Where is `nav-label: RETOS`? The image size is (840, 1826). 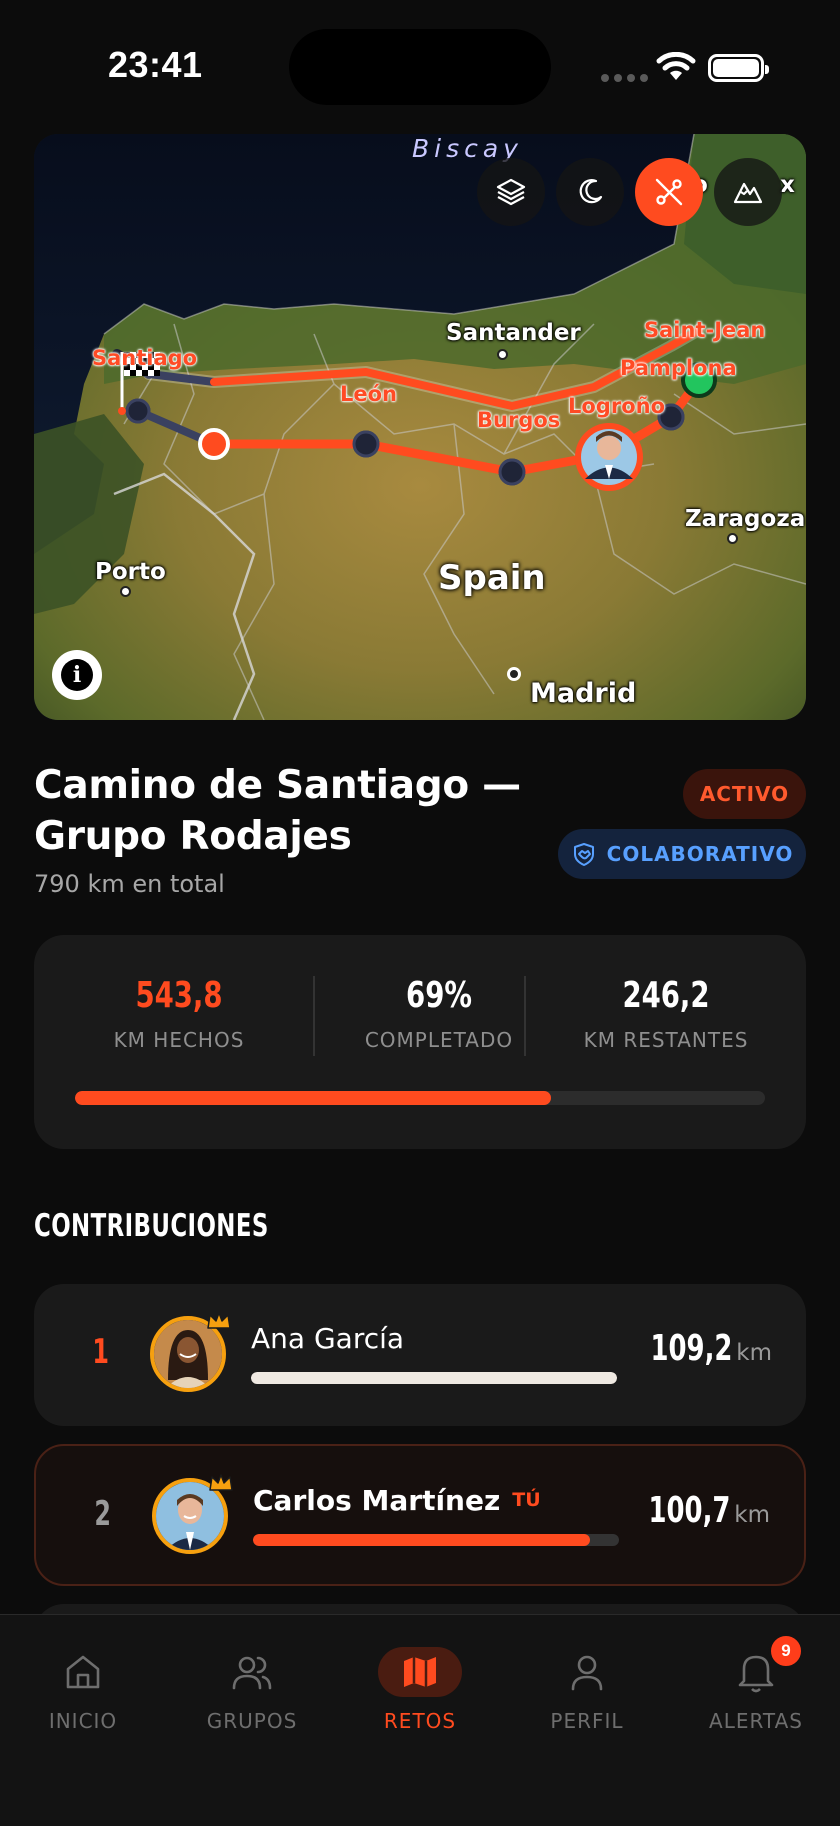
nav-label: RETOS is located at coordinates (420, 1721).